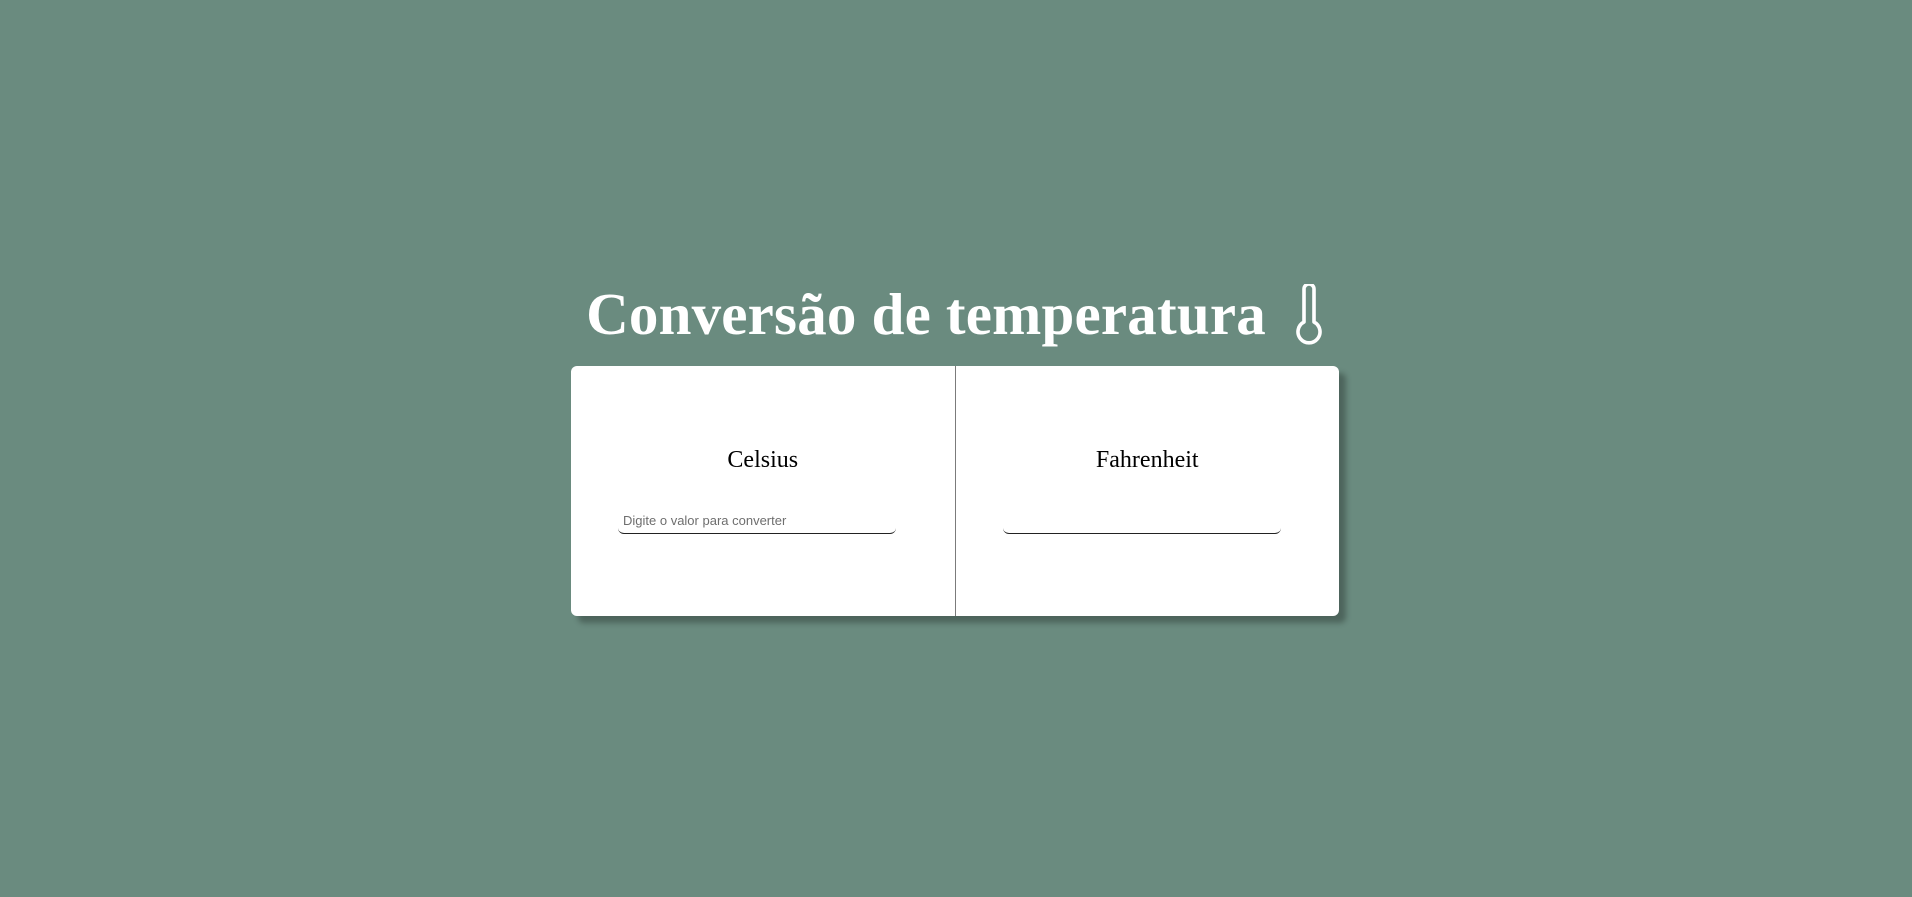 The width and height of the screenshot is (1912, 897). What do you see at coordinates (763, 460) in the screenshot?
I see `celsius-label: Celsius` at bounding box center [763, 460].